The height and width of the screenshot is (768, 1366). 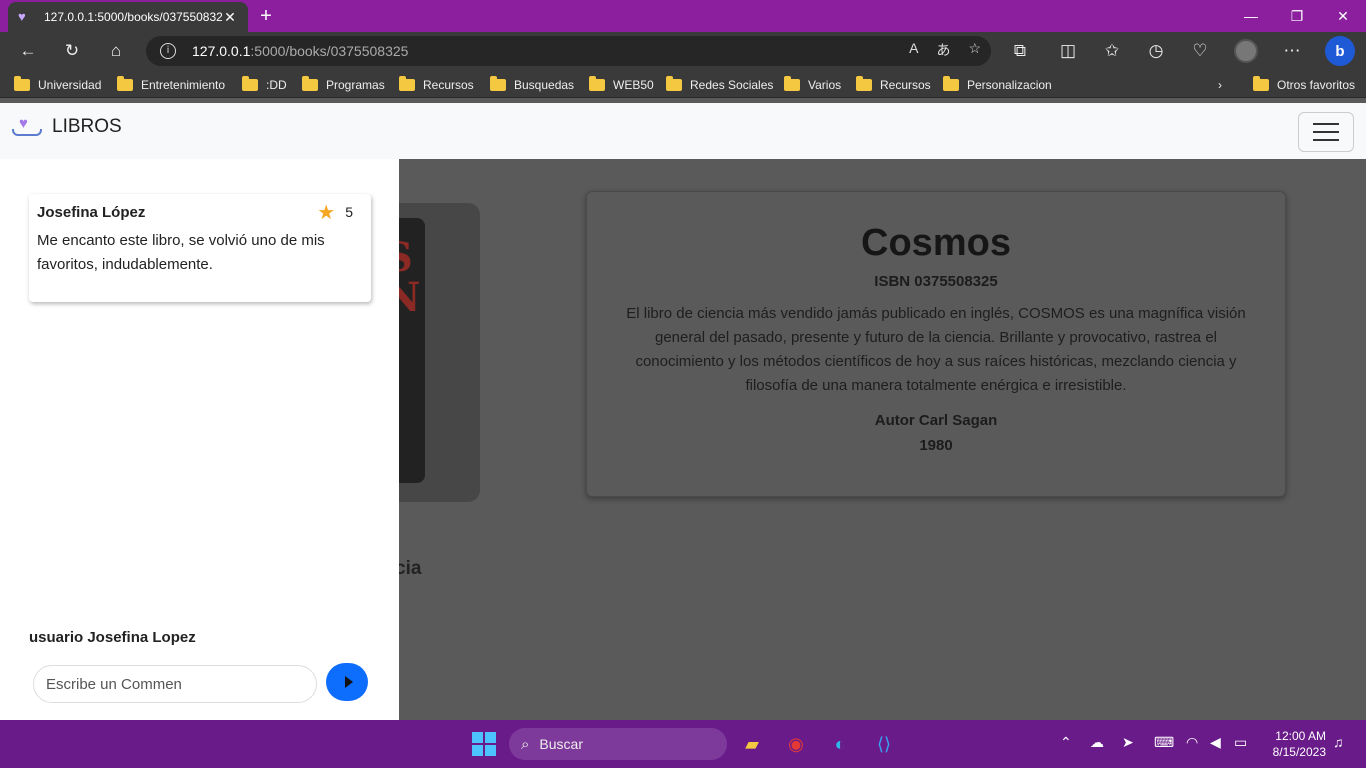 What do you see at coordinates (112, 637) in the screenshot?
I see `current-user-label: usuario Josefina Lopez` at bounding box center [112, 637].